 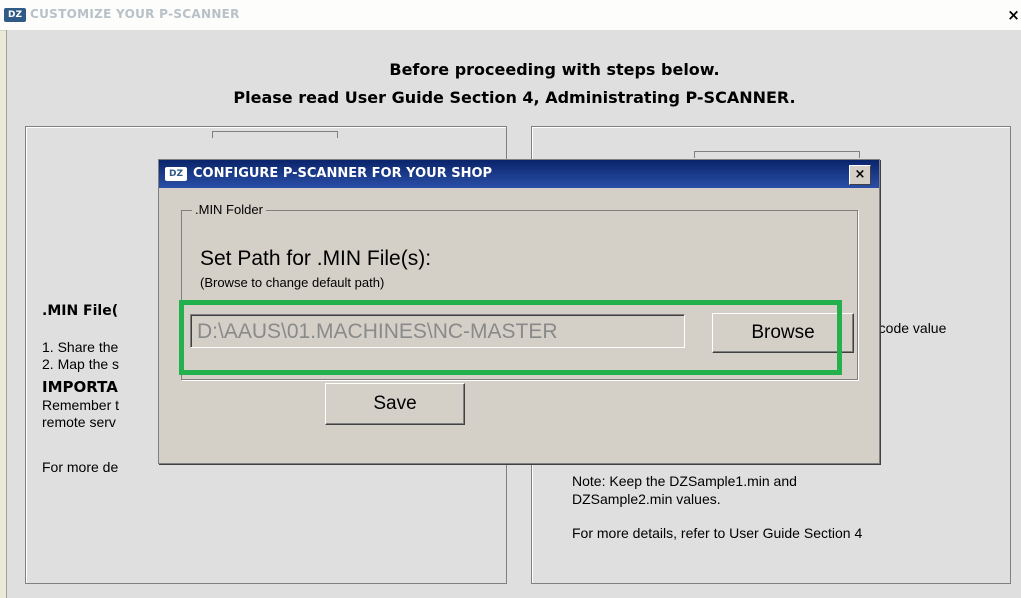 I want to click on min-folder-group-label: .MIN Folder, so click(x=229, y=209).